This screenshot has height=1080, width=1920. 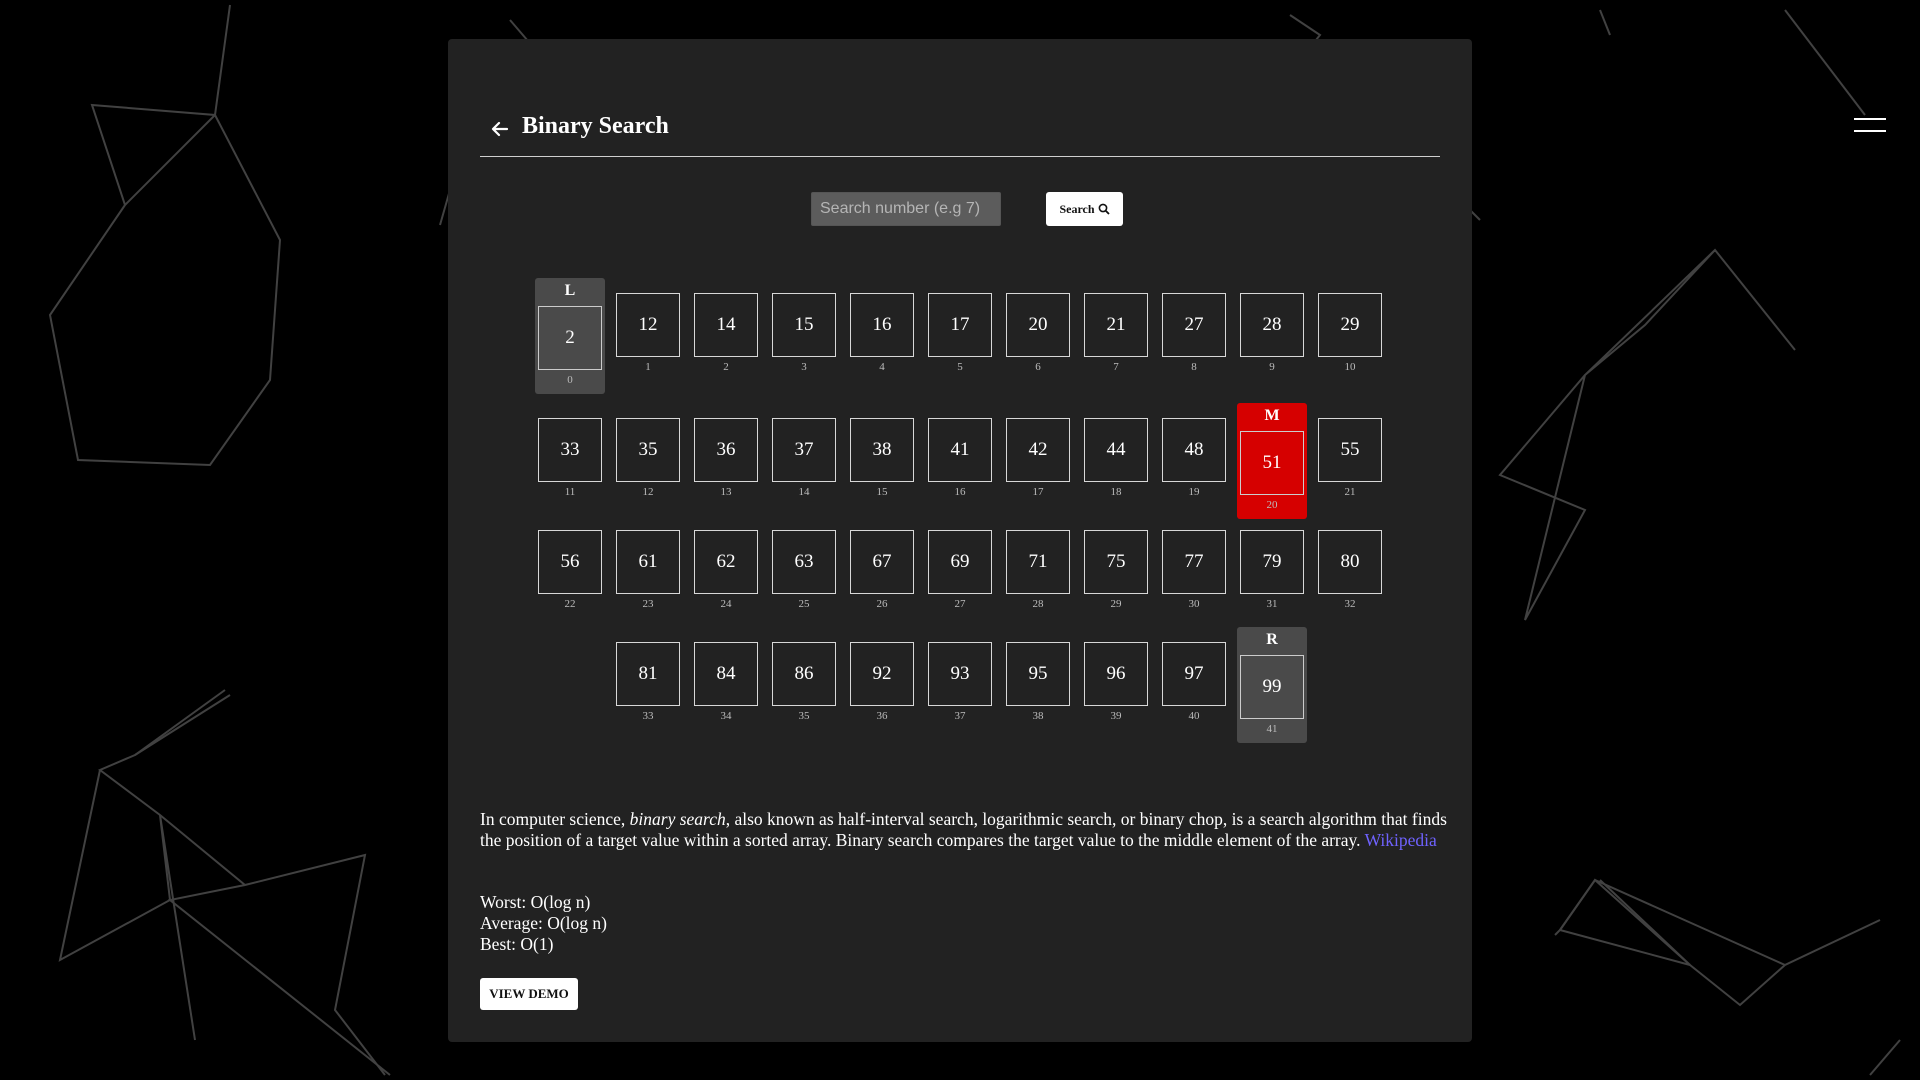 What do you see at coordinates (570, 562) in the screenshot?
I see `array-value: 56` at bounding box center [570, 562].